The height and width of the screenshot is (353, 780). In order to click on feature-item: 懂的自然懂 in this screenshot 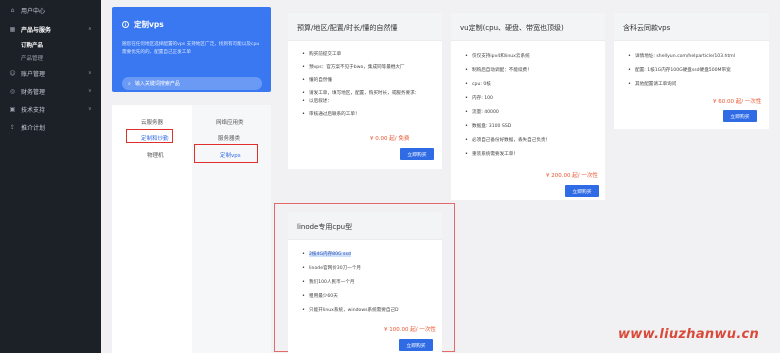, I will do `click(360, 80)`.